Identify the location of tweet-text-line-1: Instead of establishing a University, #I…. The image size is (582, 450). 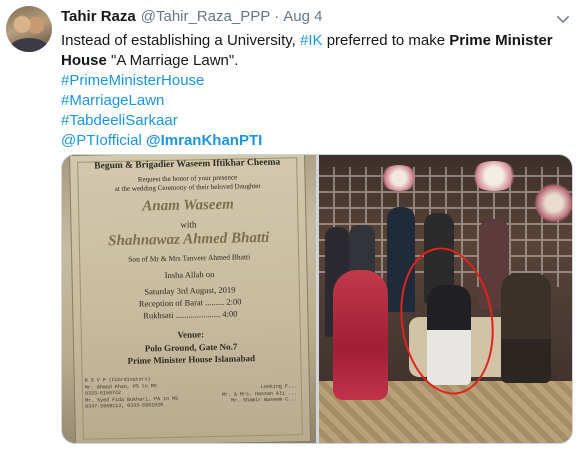
(313, 41).